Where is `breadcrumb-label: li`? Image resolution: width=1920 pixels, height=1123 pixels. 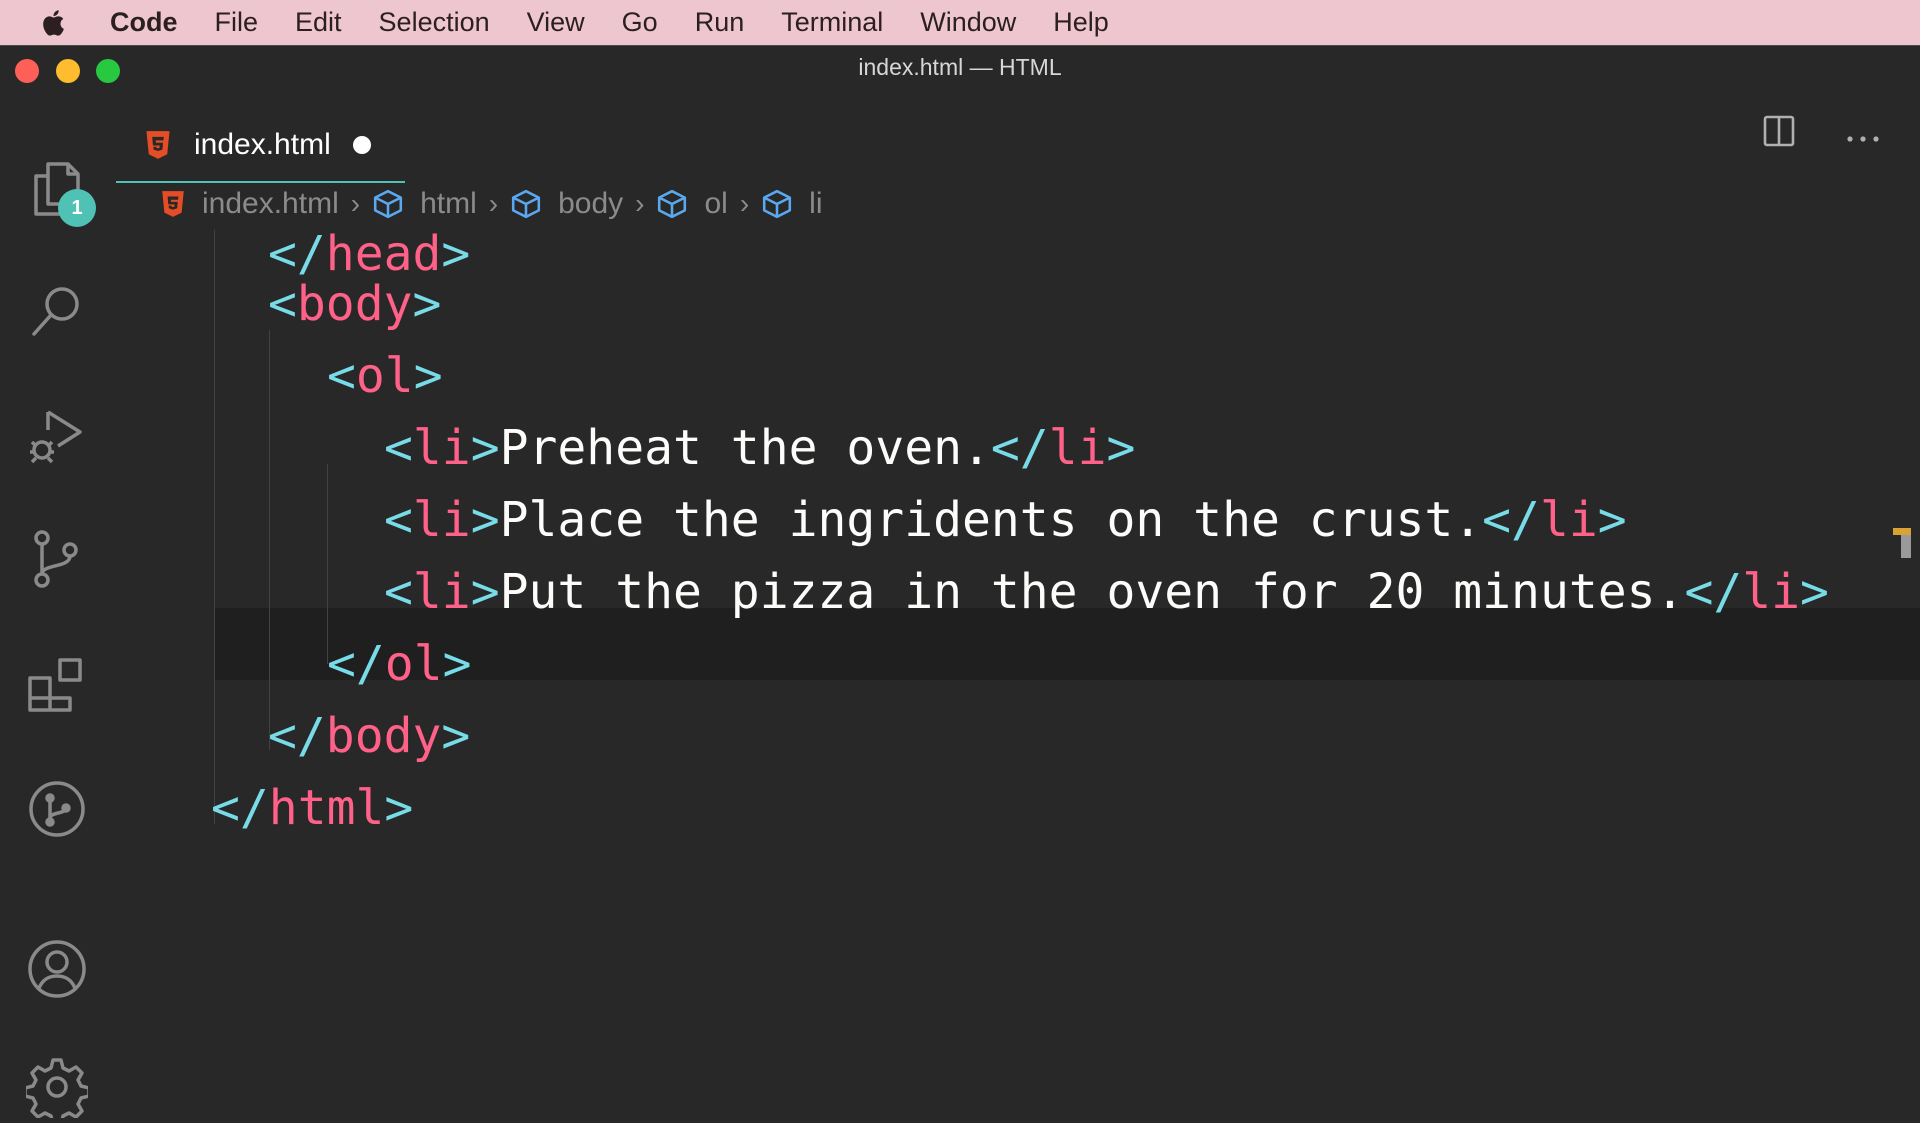 breadcrumb-label: li is located at coordinates (816, 203).